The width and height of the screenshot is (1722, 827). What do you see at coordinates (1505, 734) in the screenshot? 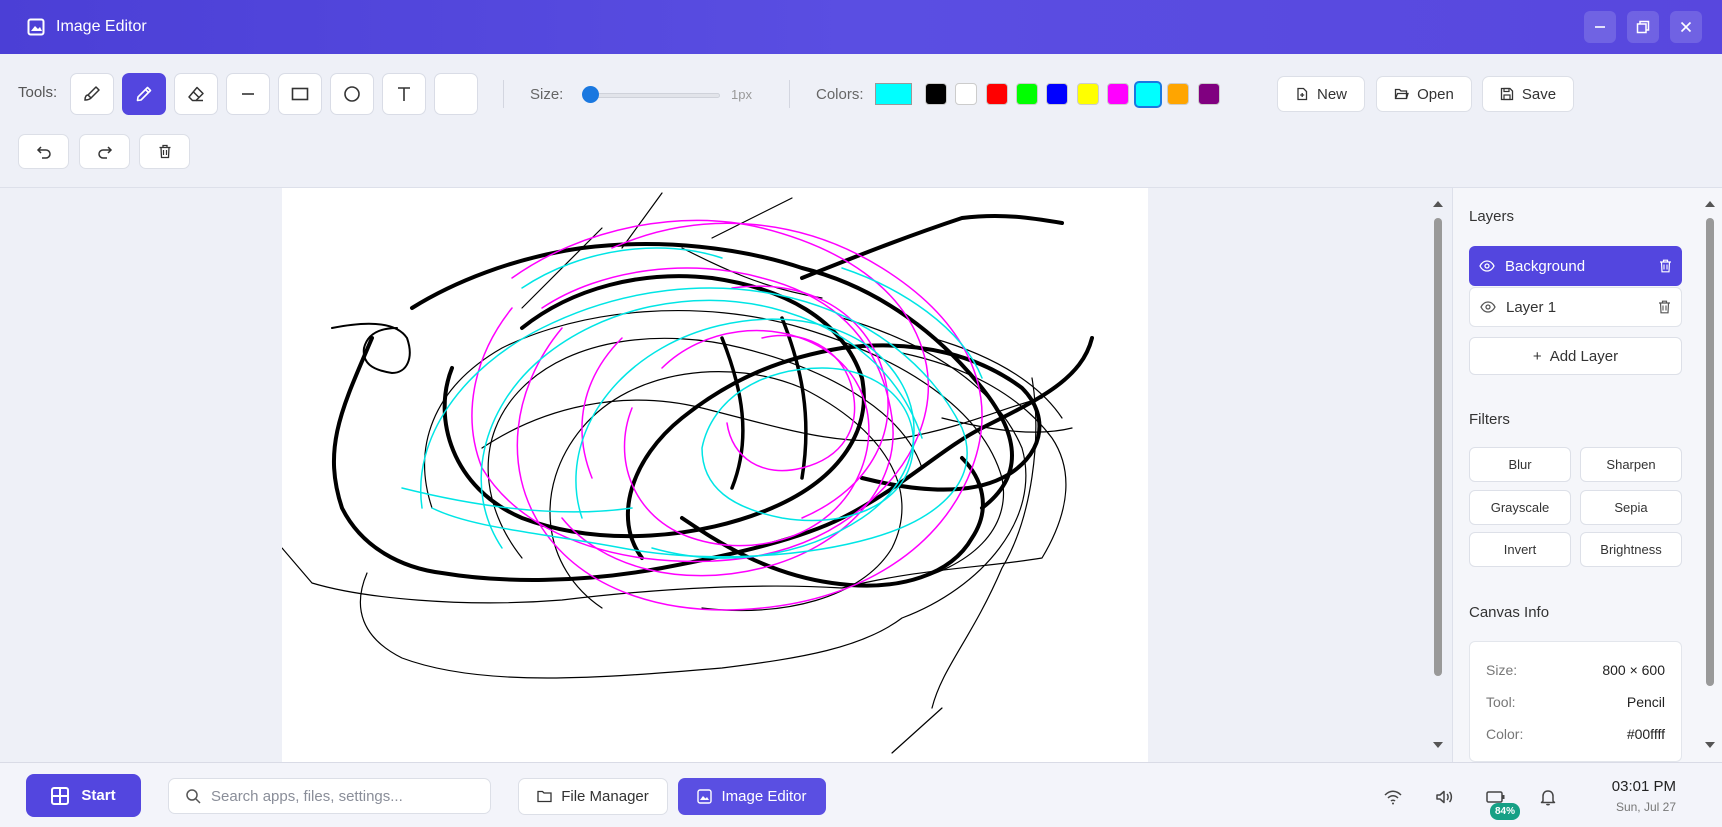
I see `info-key: Color:` at bounding box center [1505, 734].